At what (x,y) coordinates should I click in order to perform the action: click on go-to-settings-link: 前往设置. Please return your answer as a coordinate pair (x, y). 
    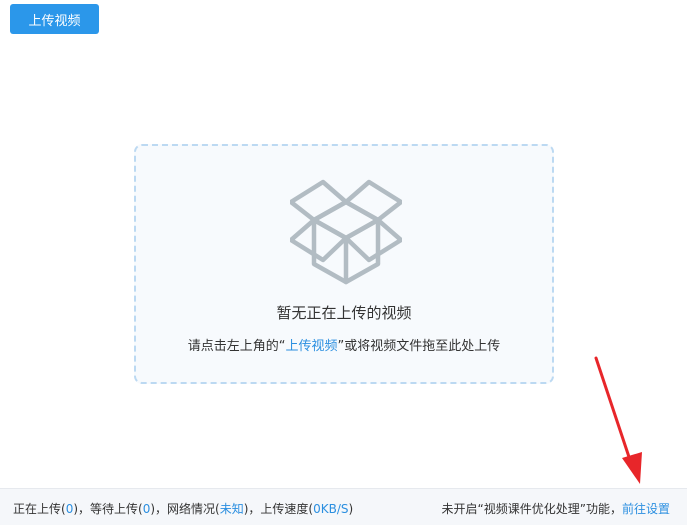
    Looking at the image, I should click on (646, 509).